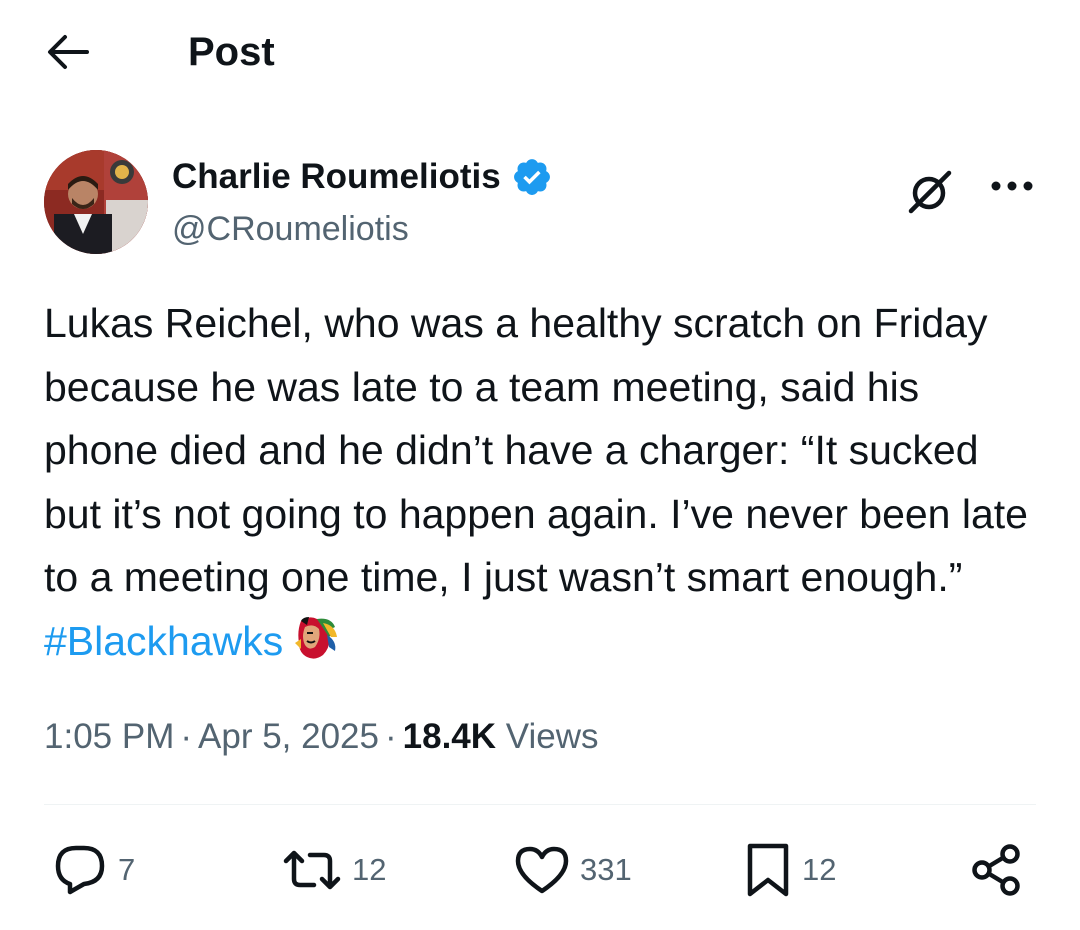 This screenshot has width=1080, height=930. Describe the element at coordinates (336, 177) in the screenshot. I see `display-name: Charlie Roumeliotis` at that location.